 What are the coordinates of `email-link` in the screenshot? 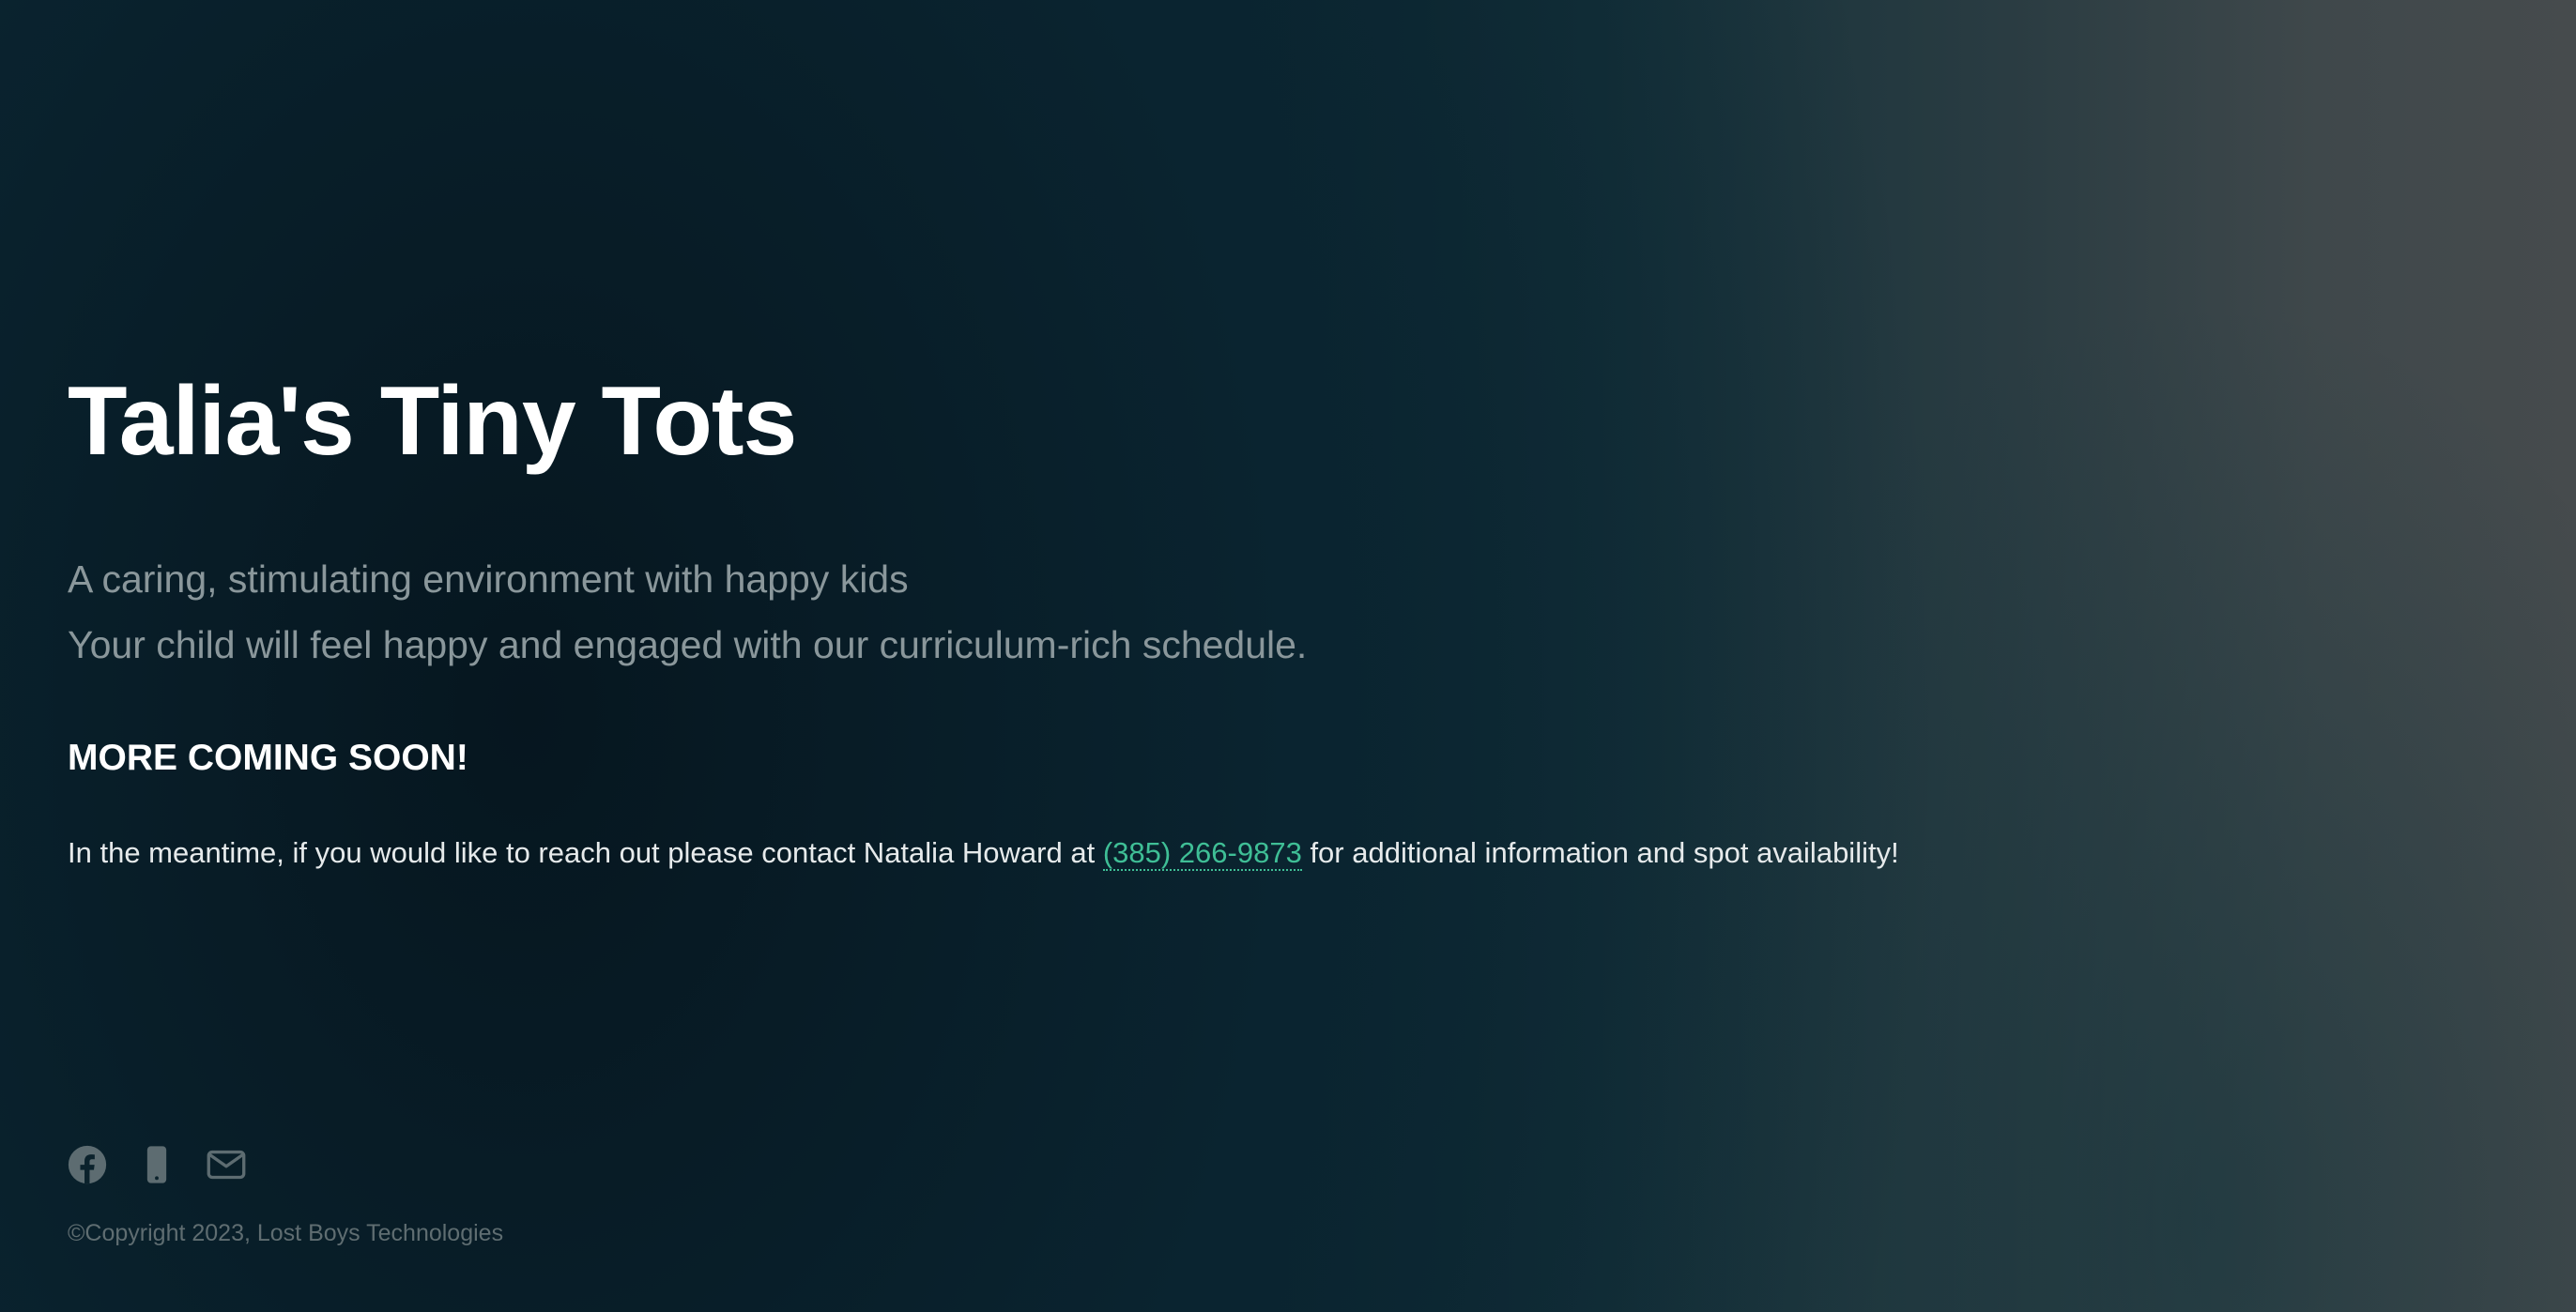 It's located at (227, 1164).